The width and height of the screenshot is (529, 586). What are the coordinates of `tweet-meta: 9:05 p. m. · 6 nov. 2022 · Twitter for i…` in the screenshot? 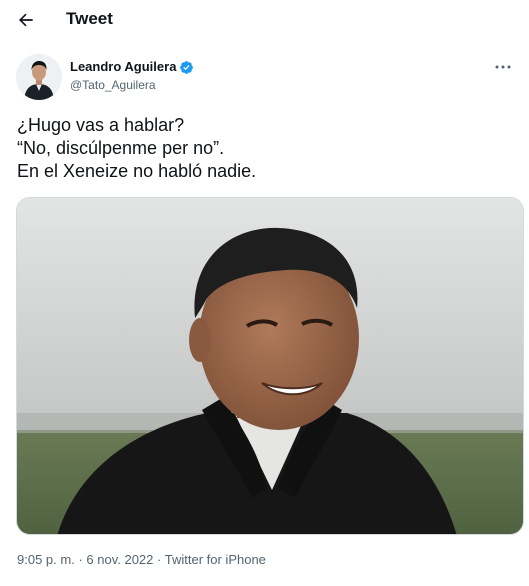 It's located at (141, 560).